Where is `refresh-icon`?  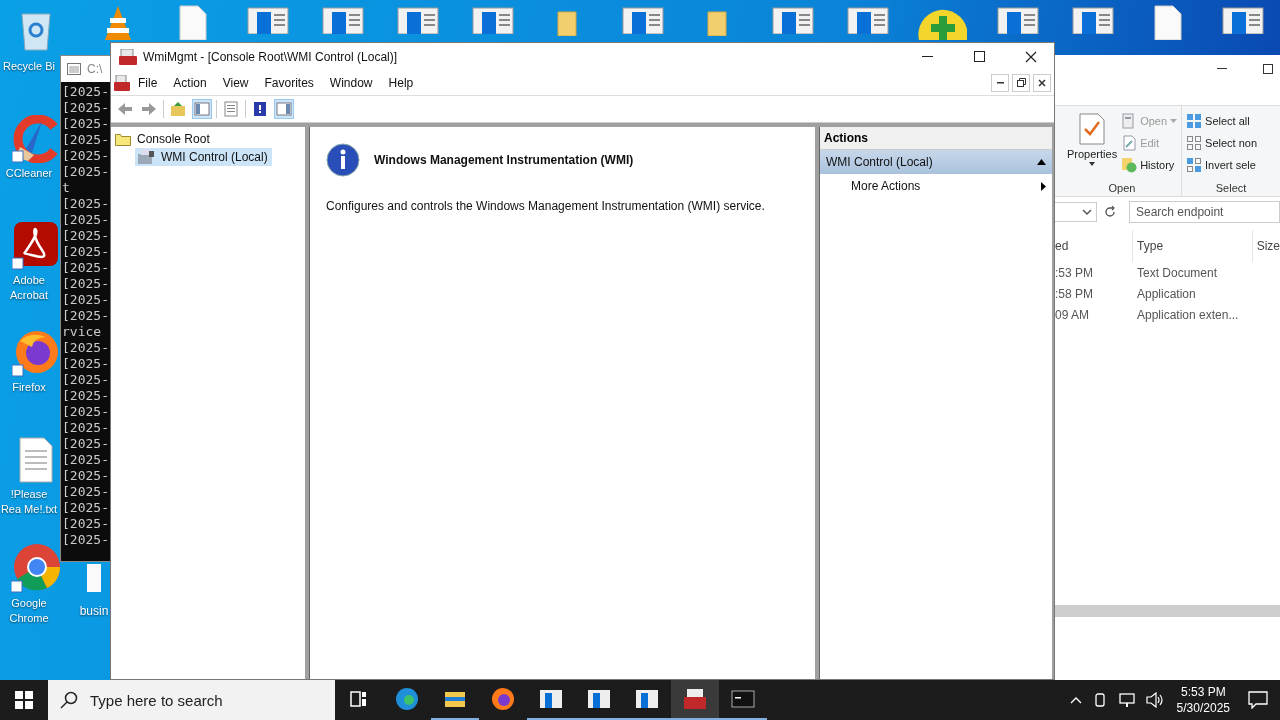
refresh-icon is located at coordinates (1110, 212).